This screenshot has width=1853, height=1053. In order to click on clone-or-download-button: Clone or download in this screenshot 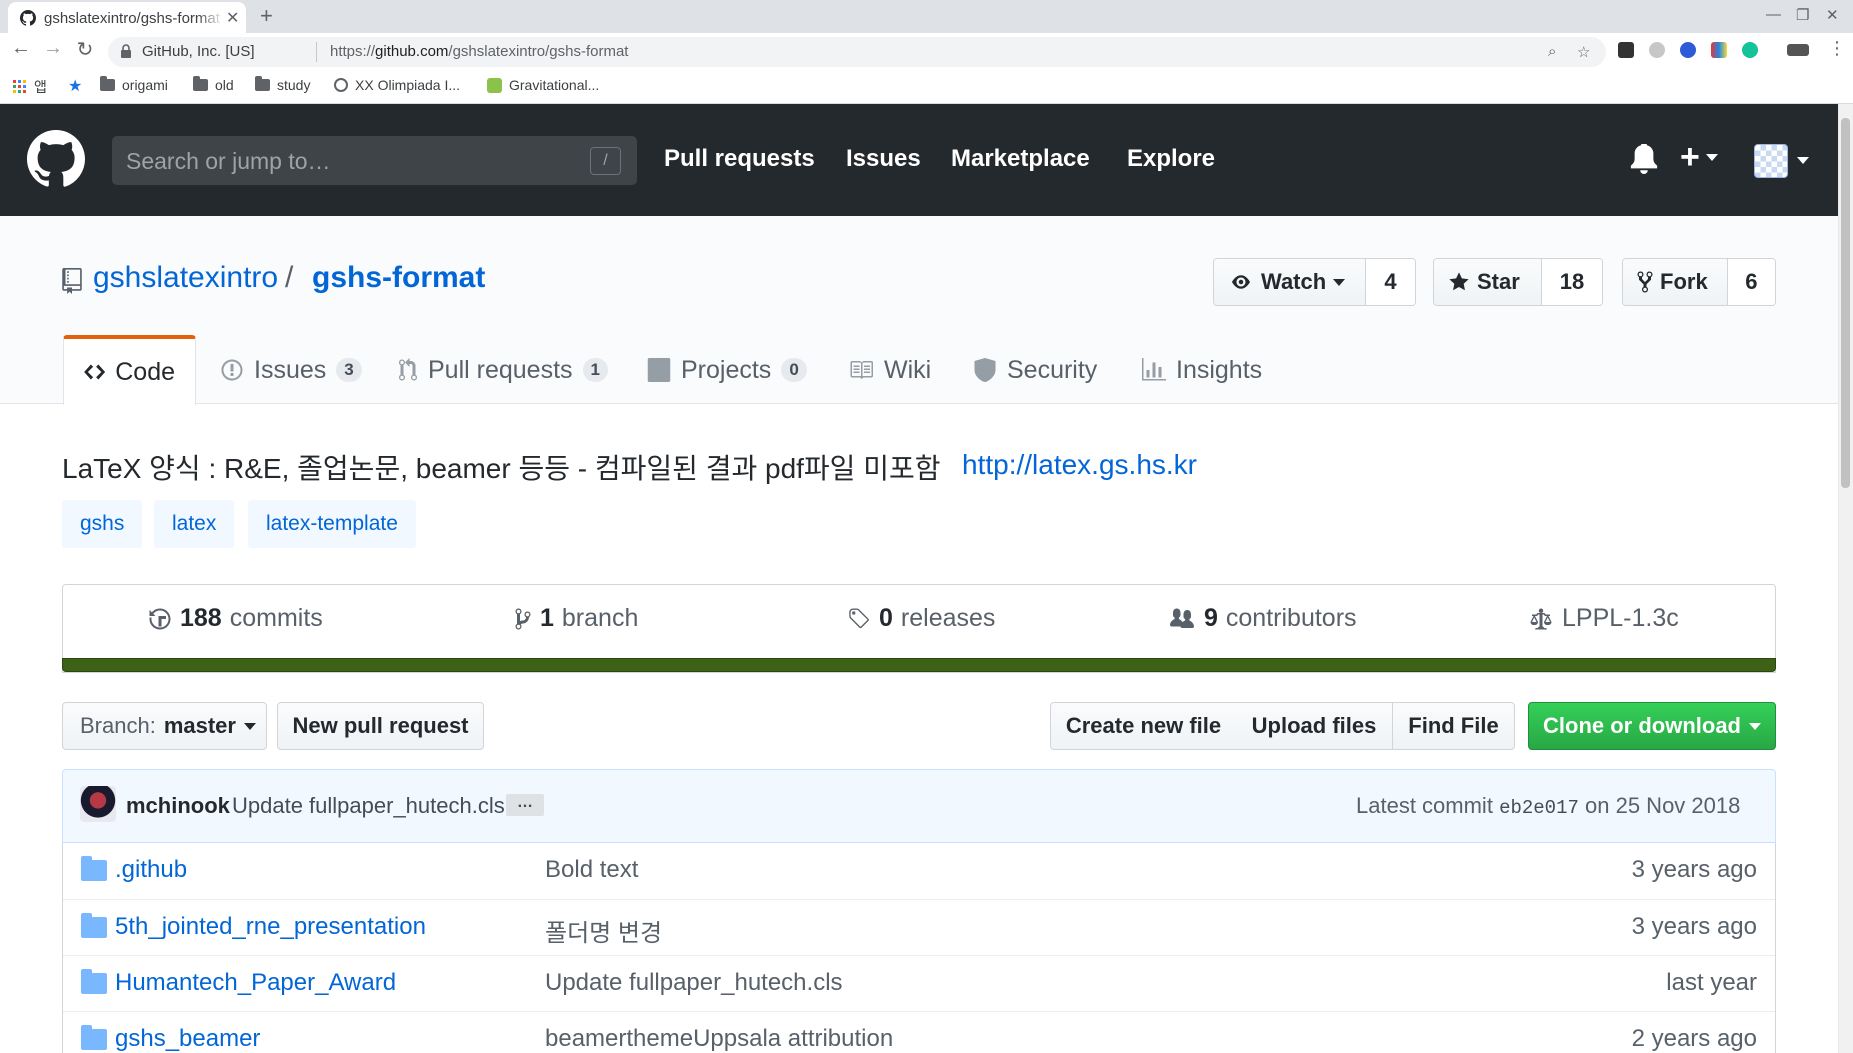, I will do `click(1652, 726)`.